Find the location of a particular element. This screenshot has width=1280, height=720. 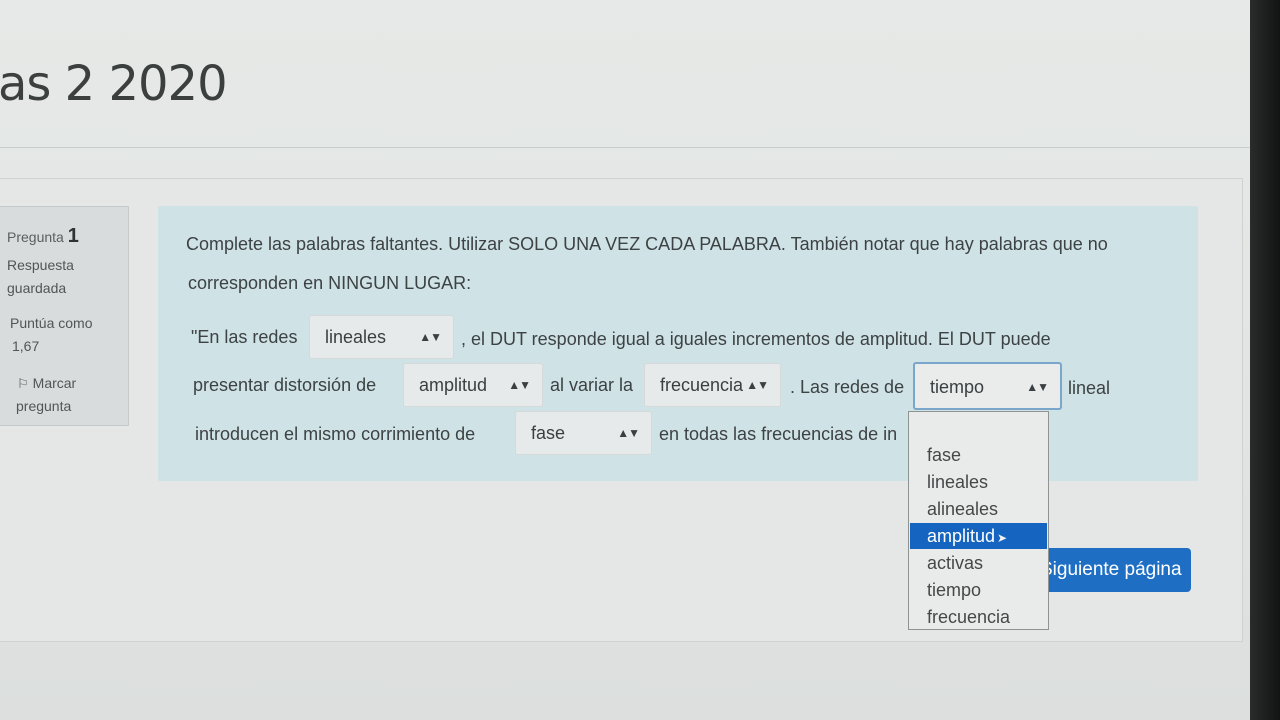

grade-text: Puntúa como is located at coordinates (51, 323).